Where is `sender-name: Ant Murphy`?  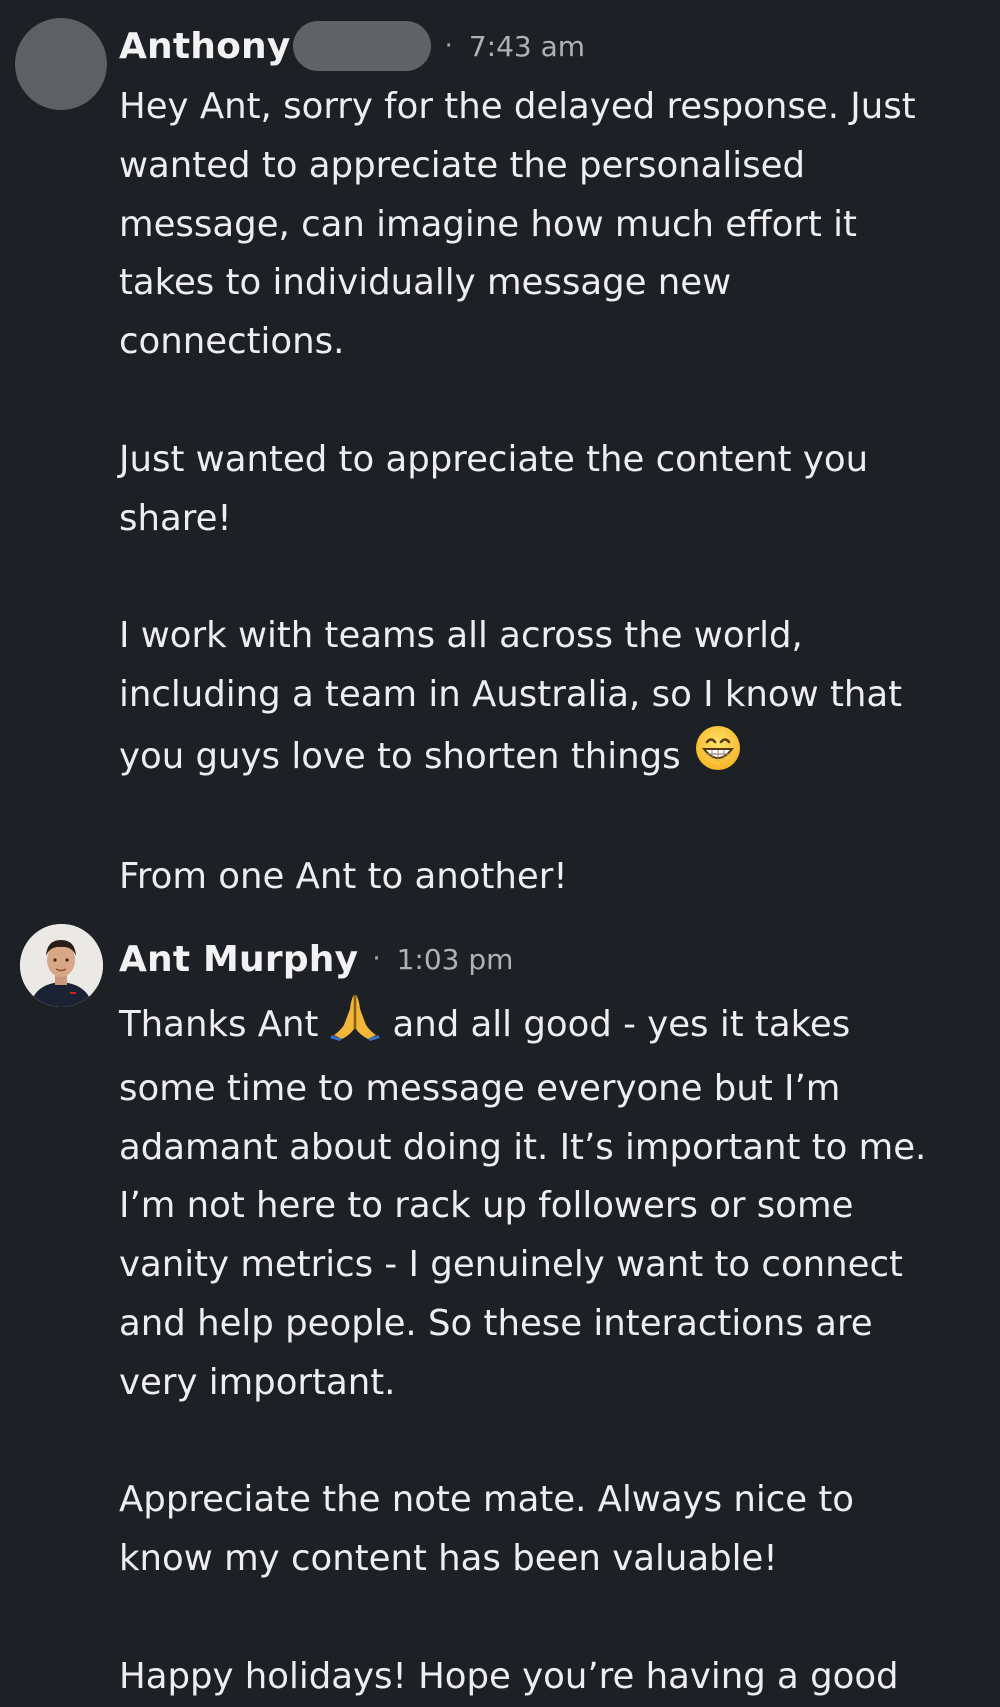
sender-name: Ant Murphy is located at coordinates (238, 959).